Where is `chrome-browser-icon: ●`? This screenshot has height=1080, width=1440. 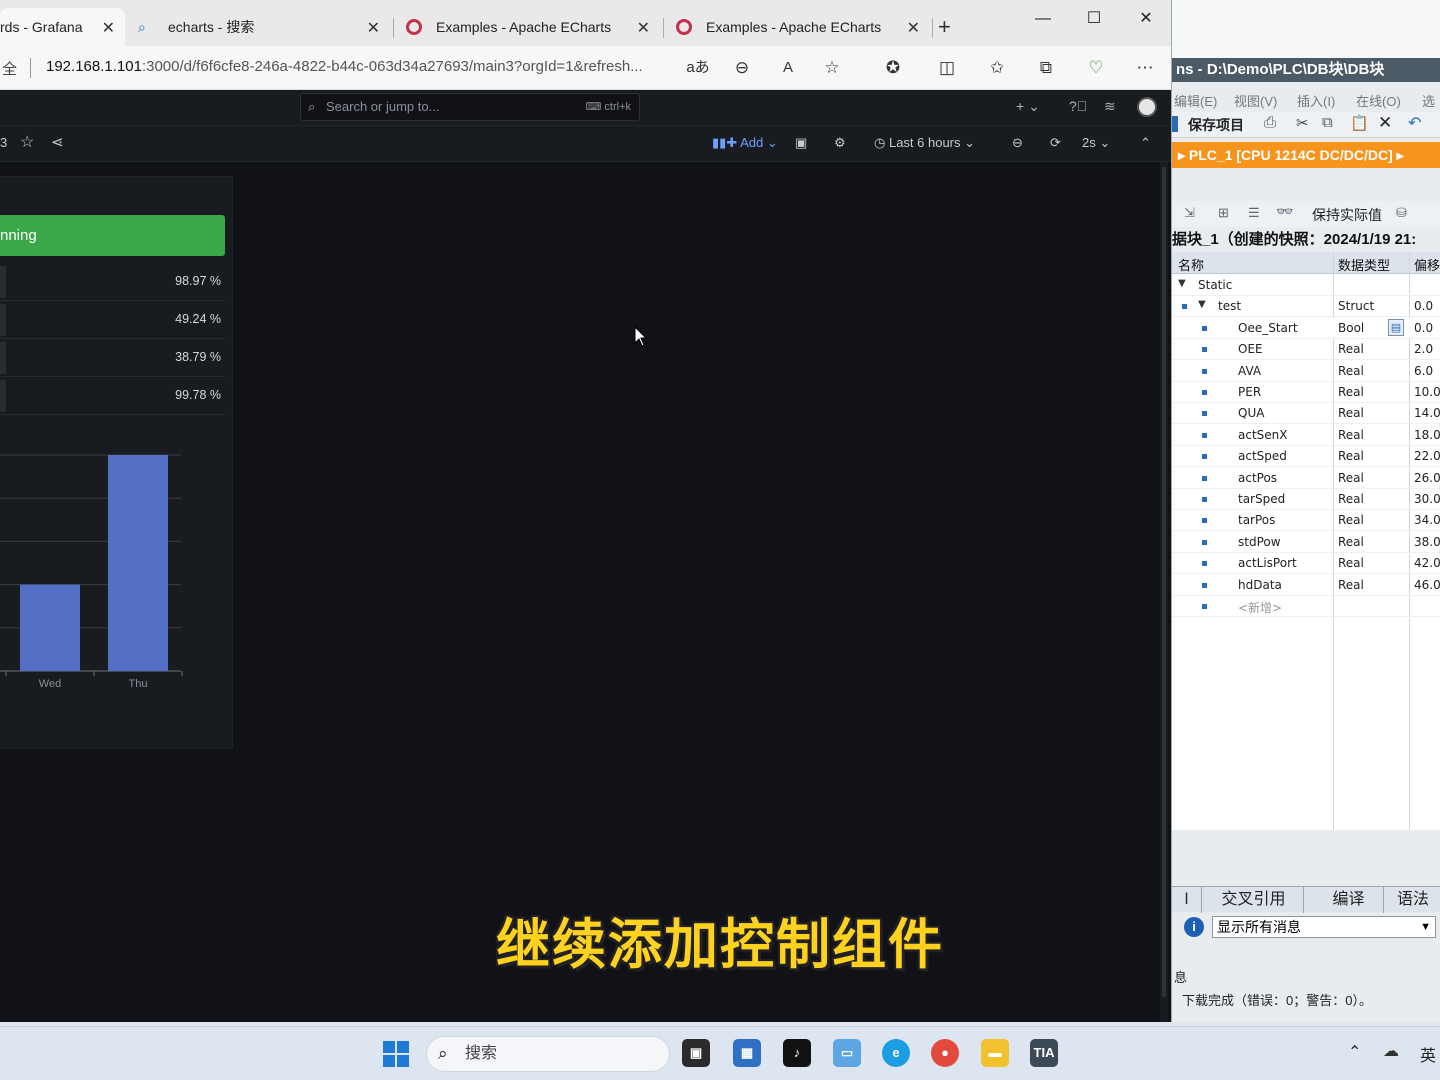 chrome-browser-icon: ● is located at coordinates (945, 1053).